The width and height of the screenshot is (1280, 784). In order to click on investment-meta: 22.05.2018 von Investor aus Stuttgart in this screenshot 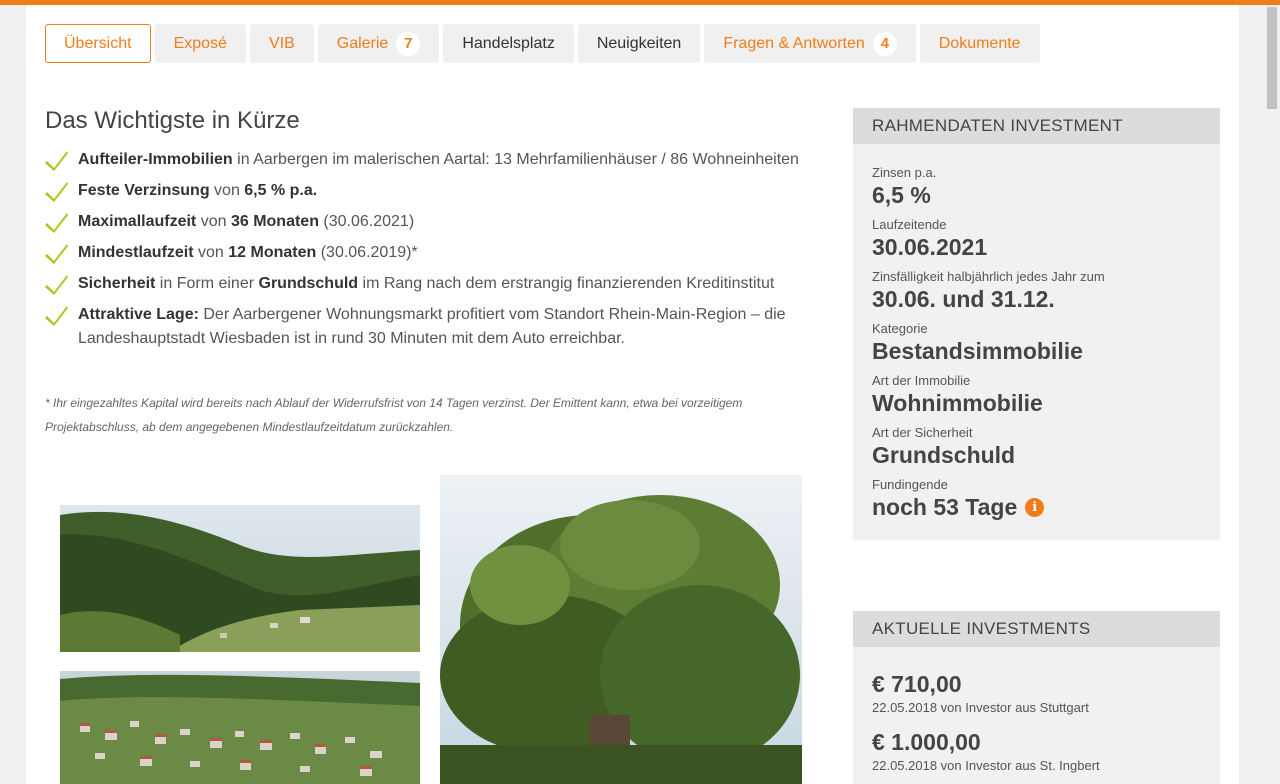, I will do `click(980, 707)`.